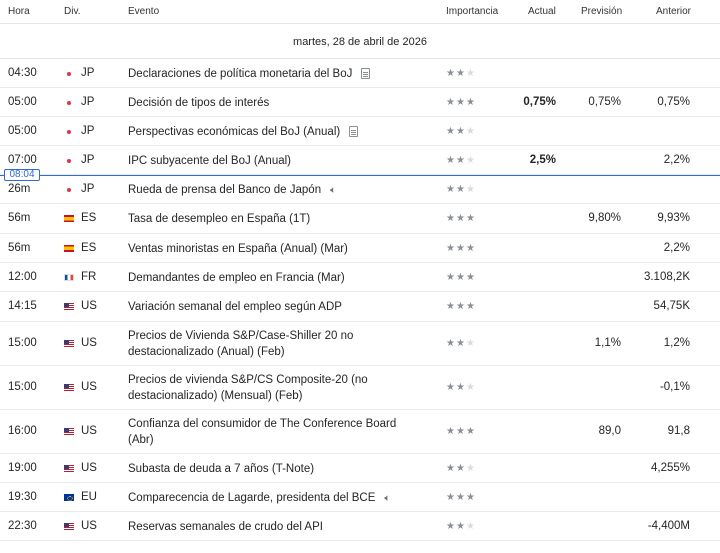 This screenshot has width=720, height=553. Describe the element at coordinates (89, 496) in the screenshot. I see `event-currency: EU` at that location.